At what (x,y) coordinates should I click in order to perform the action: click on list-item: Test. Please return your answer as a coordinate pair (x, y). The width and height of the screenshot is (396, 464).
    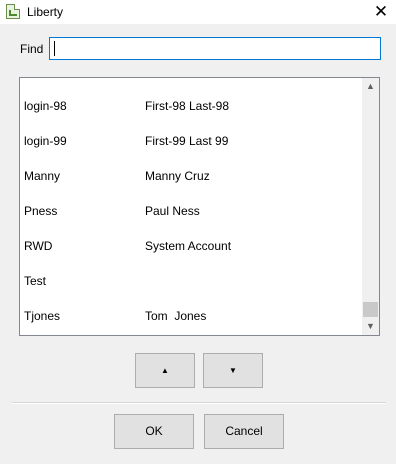
    Looking at the image, I should click on (190, 281).